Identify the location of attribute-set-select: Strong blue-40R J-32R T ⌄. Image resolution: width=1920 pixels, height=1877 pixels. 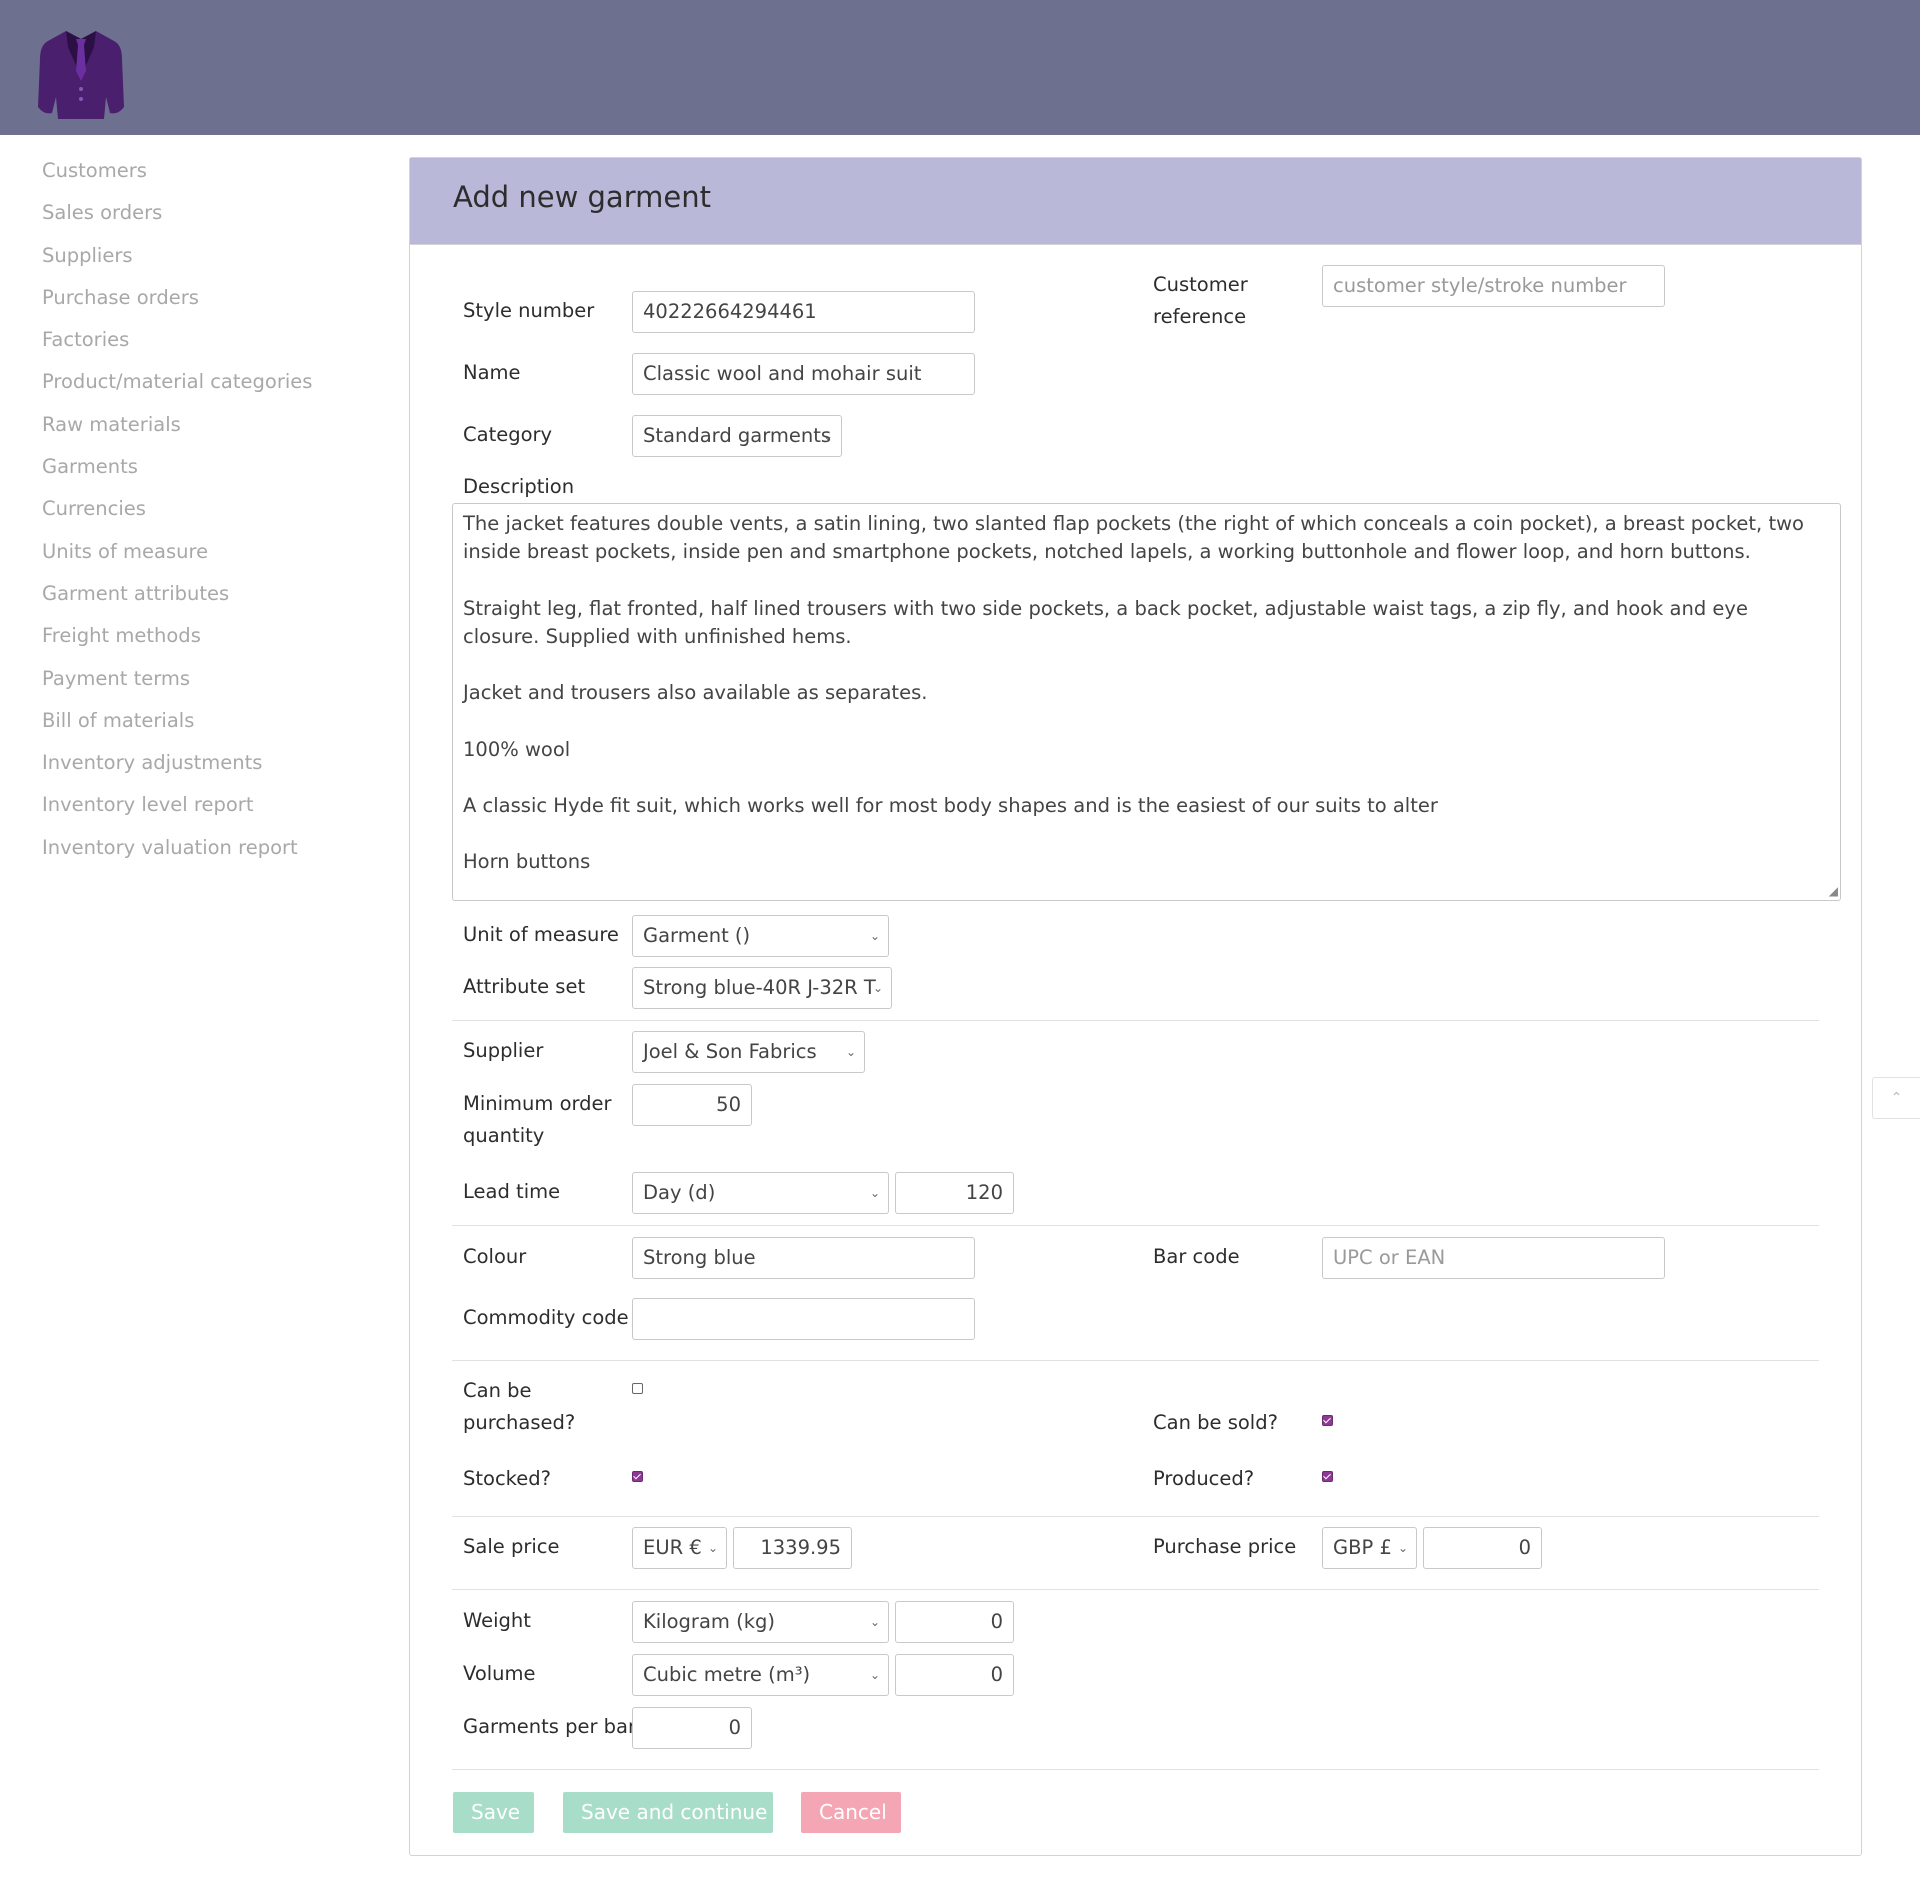
(762, 988).